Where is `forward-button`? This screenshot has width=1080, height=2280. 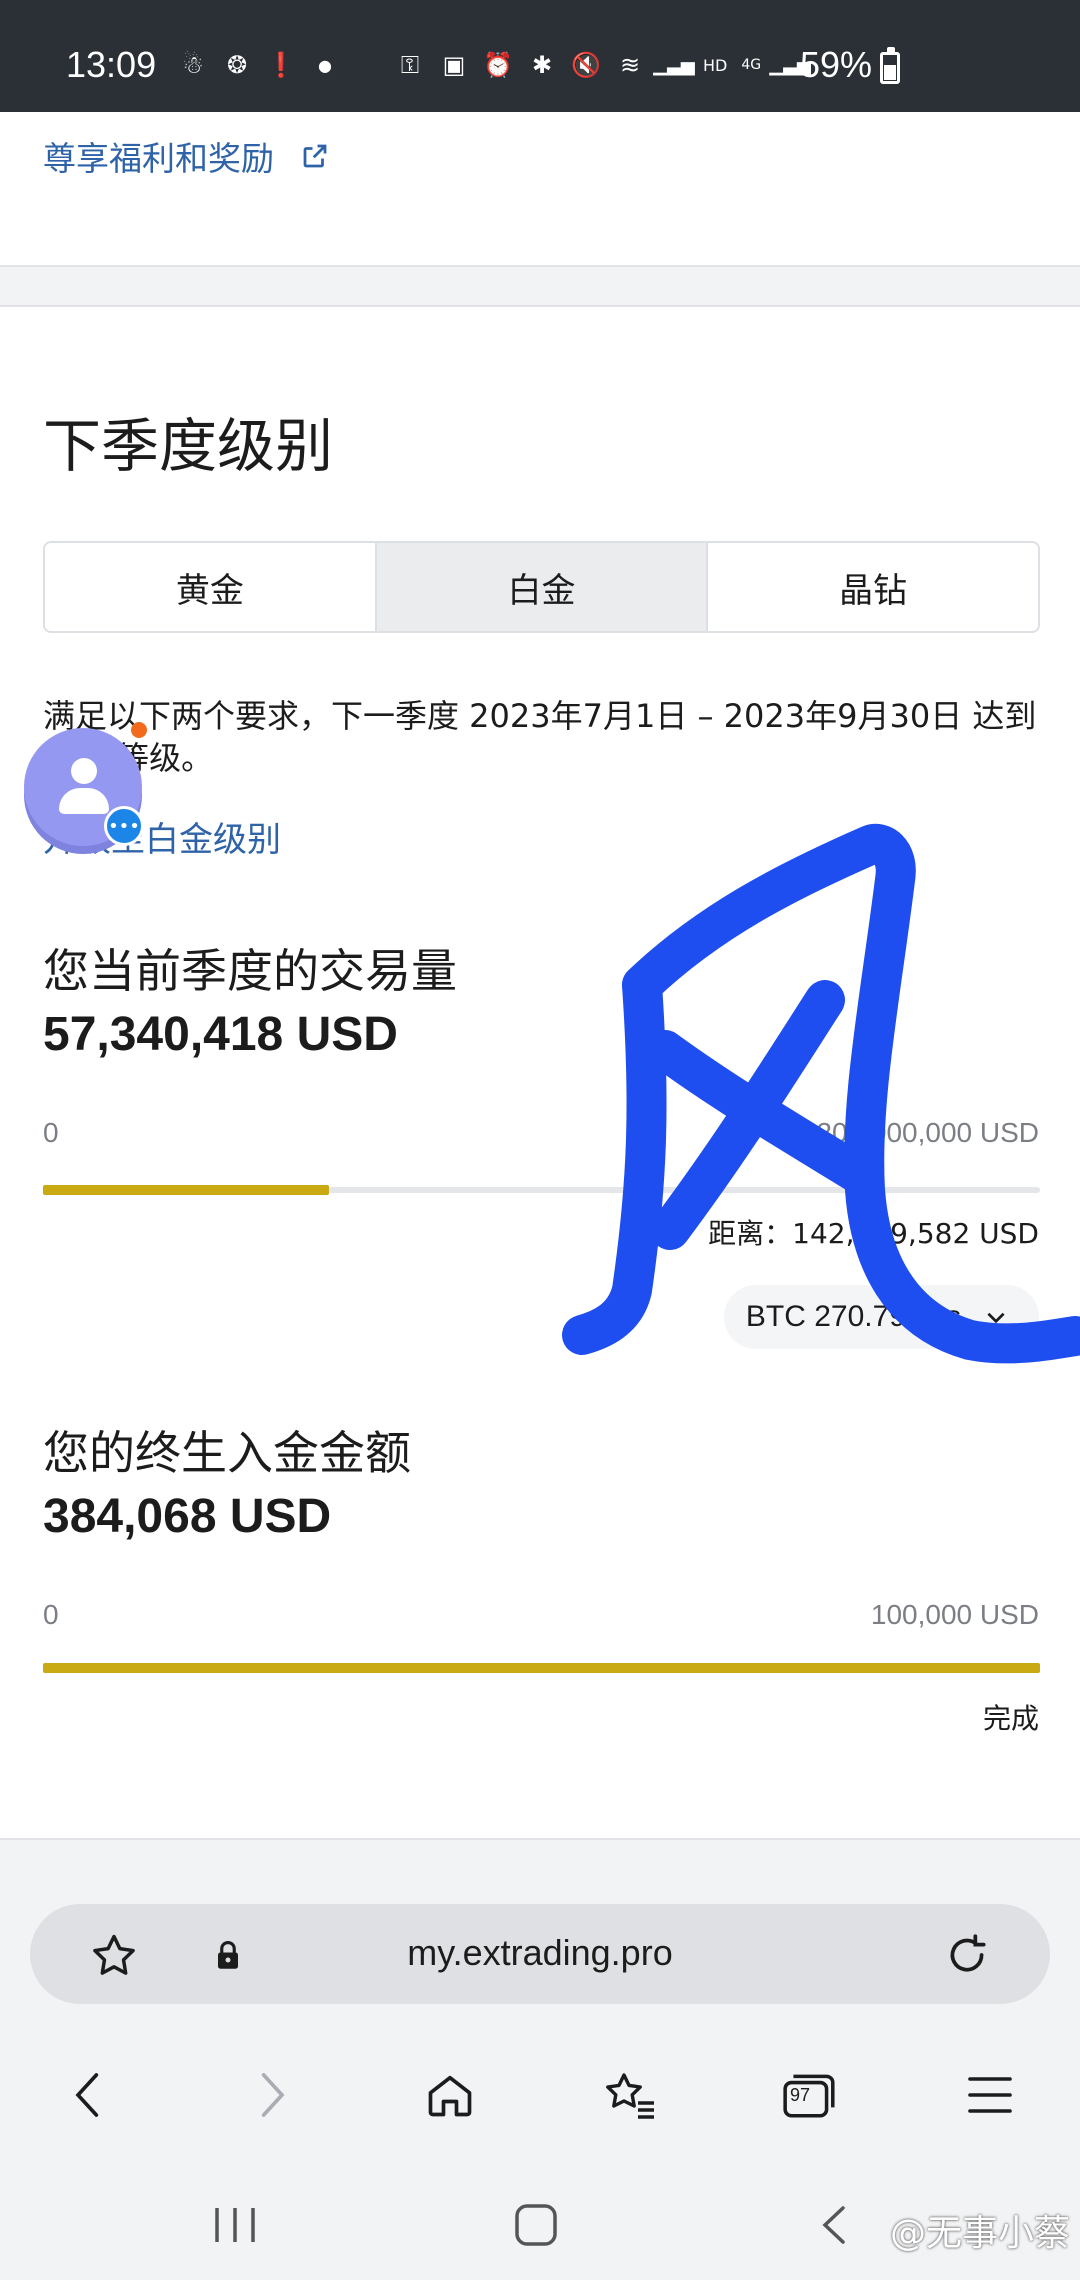 forward-button is located at coordinates (272, 2095).